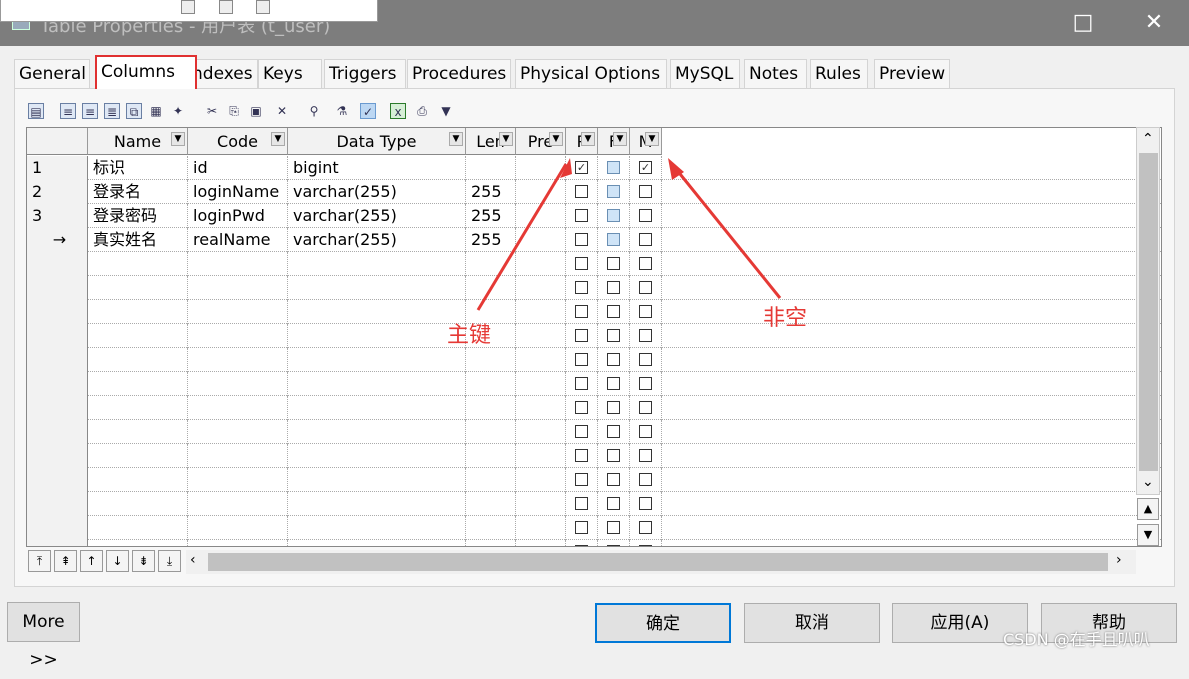 This screenshot has width=1189, height=679. What do you see at coordinates (146, 72) in the screenshot?
I see `tab-columns: Columns` at bounding box center [146, 72].